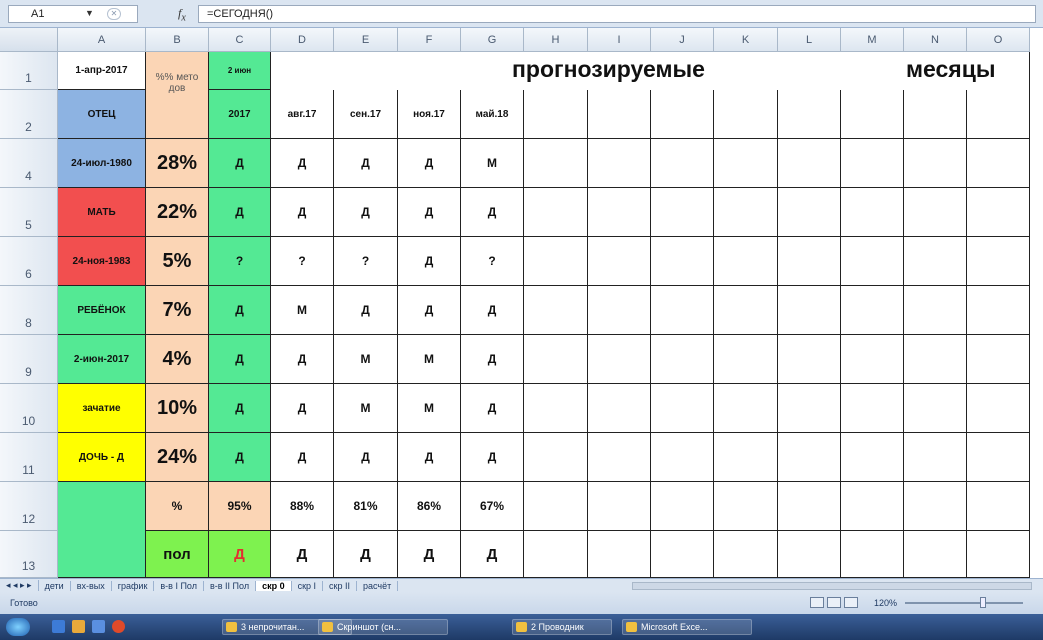  What do you see at coordinates (73, 14) in the screenshot?
I see `name-box: A1 ▼ ✕` at bounding box center [73, 14].